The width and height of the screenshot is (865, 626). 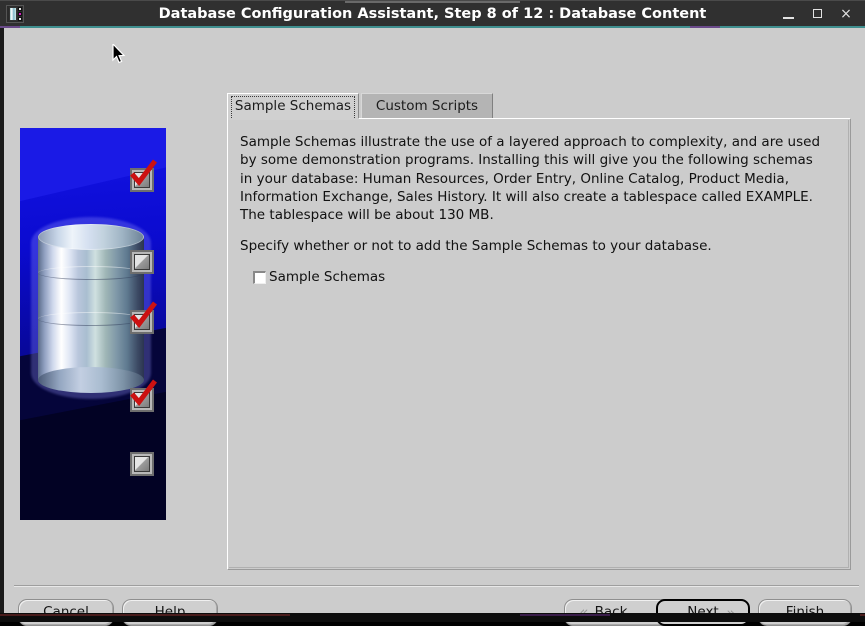 I want to click on desktop-strip, so click(x=432, y=617).